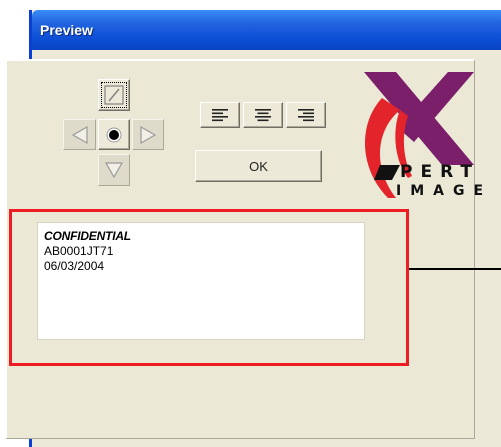 This screenshot has width=501, height=447. What do you see at coordinates (66, 30) in the screenshot?
I see `window-title: Preview` at bounding box center [66, 30].